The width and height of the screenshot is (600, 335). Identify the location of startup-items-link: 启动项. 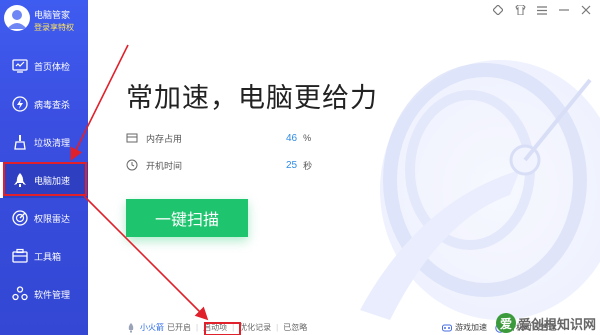
(215, 327).